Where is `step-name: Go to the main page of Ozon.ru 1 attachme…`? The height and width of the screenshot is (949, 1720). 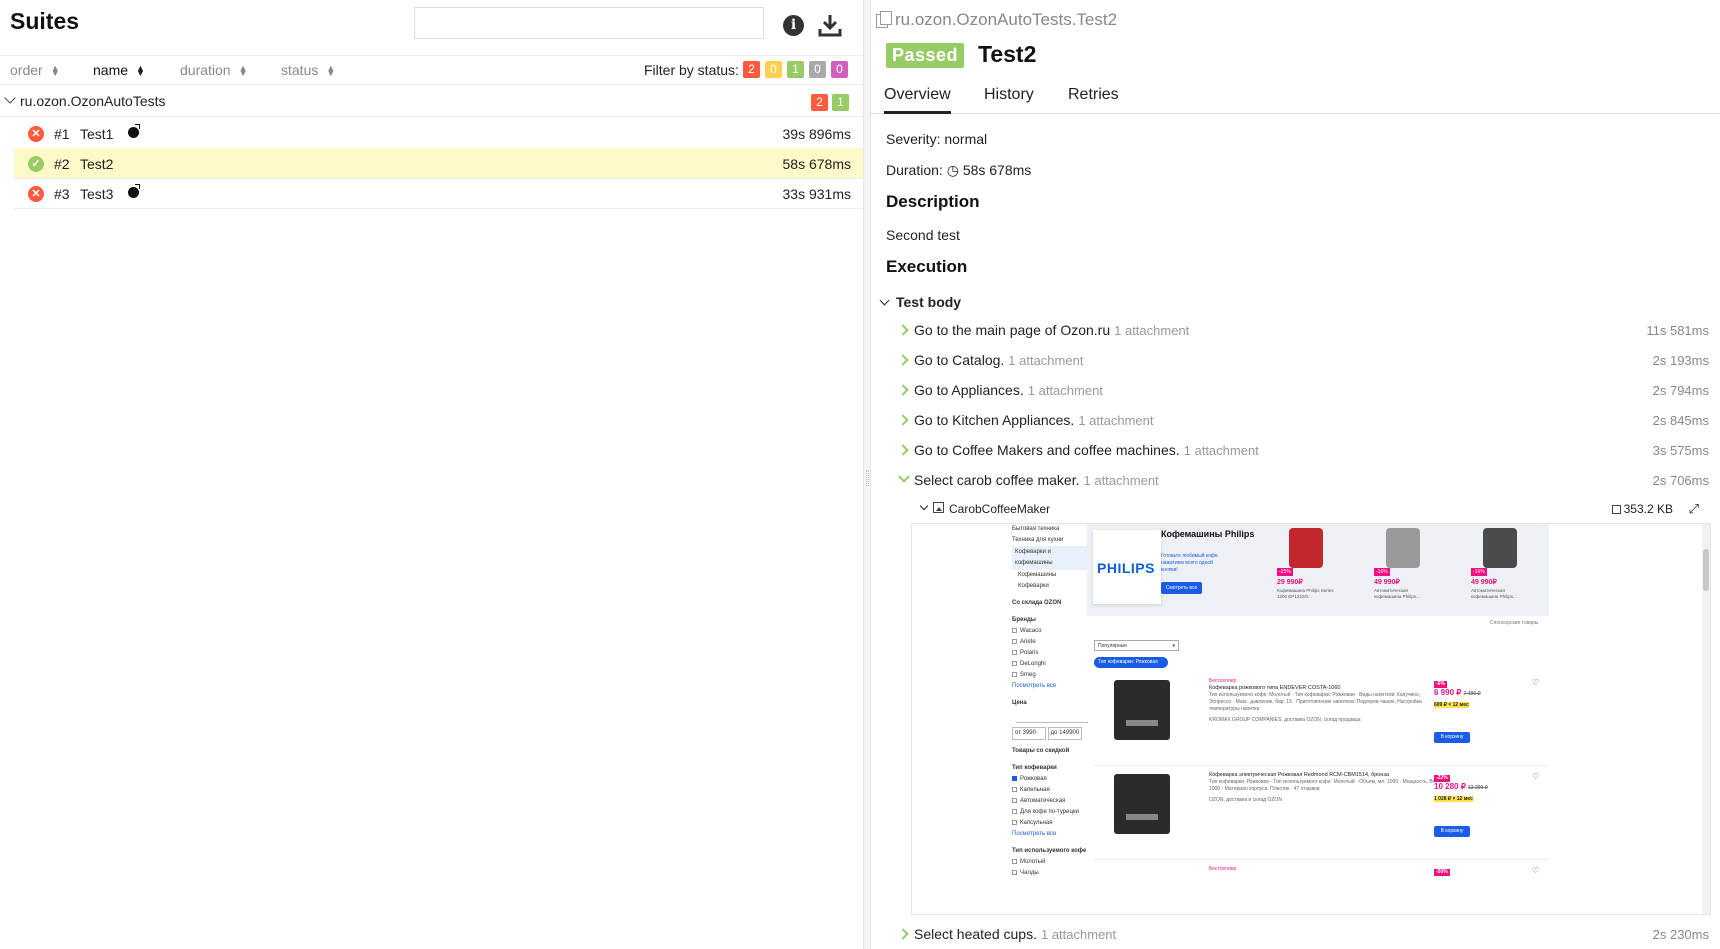 step-name: Go to the main page of Ozon.ru 1 attachme… is located at coordinates (1052, 330).